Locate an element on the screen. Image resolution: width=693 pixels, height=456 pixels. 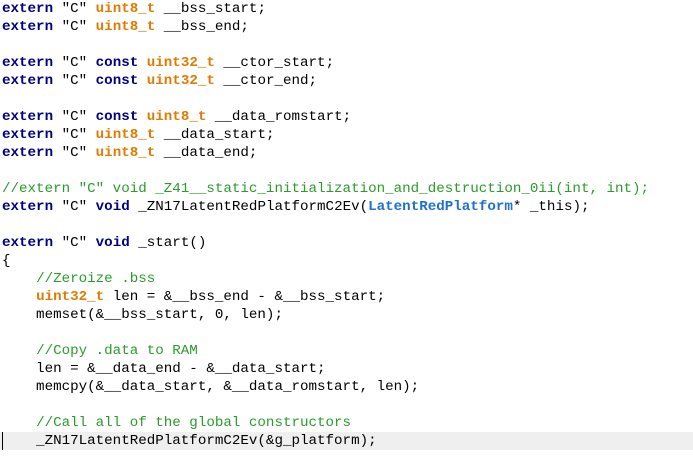
code-line: //Call all of the global constructors is located at coordinates (346, 423).